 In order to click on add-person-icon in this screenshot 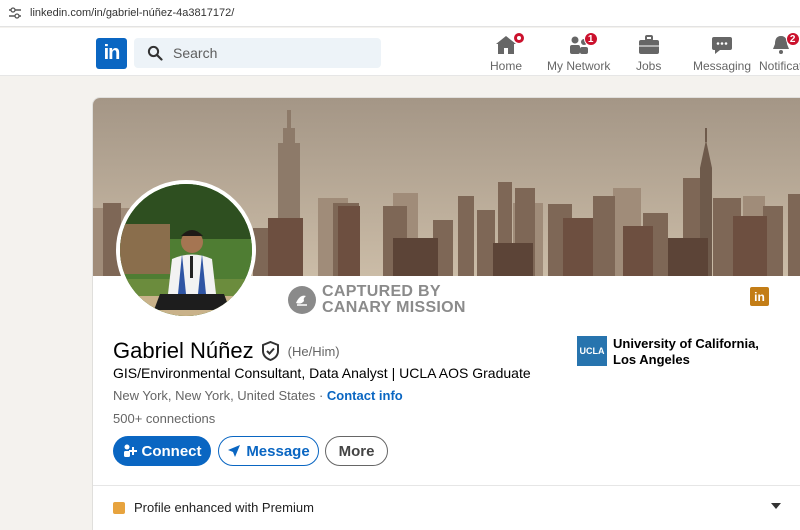, I will do `click(130, 451)`.